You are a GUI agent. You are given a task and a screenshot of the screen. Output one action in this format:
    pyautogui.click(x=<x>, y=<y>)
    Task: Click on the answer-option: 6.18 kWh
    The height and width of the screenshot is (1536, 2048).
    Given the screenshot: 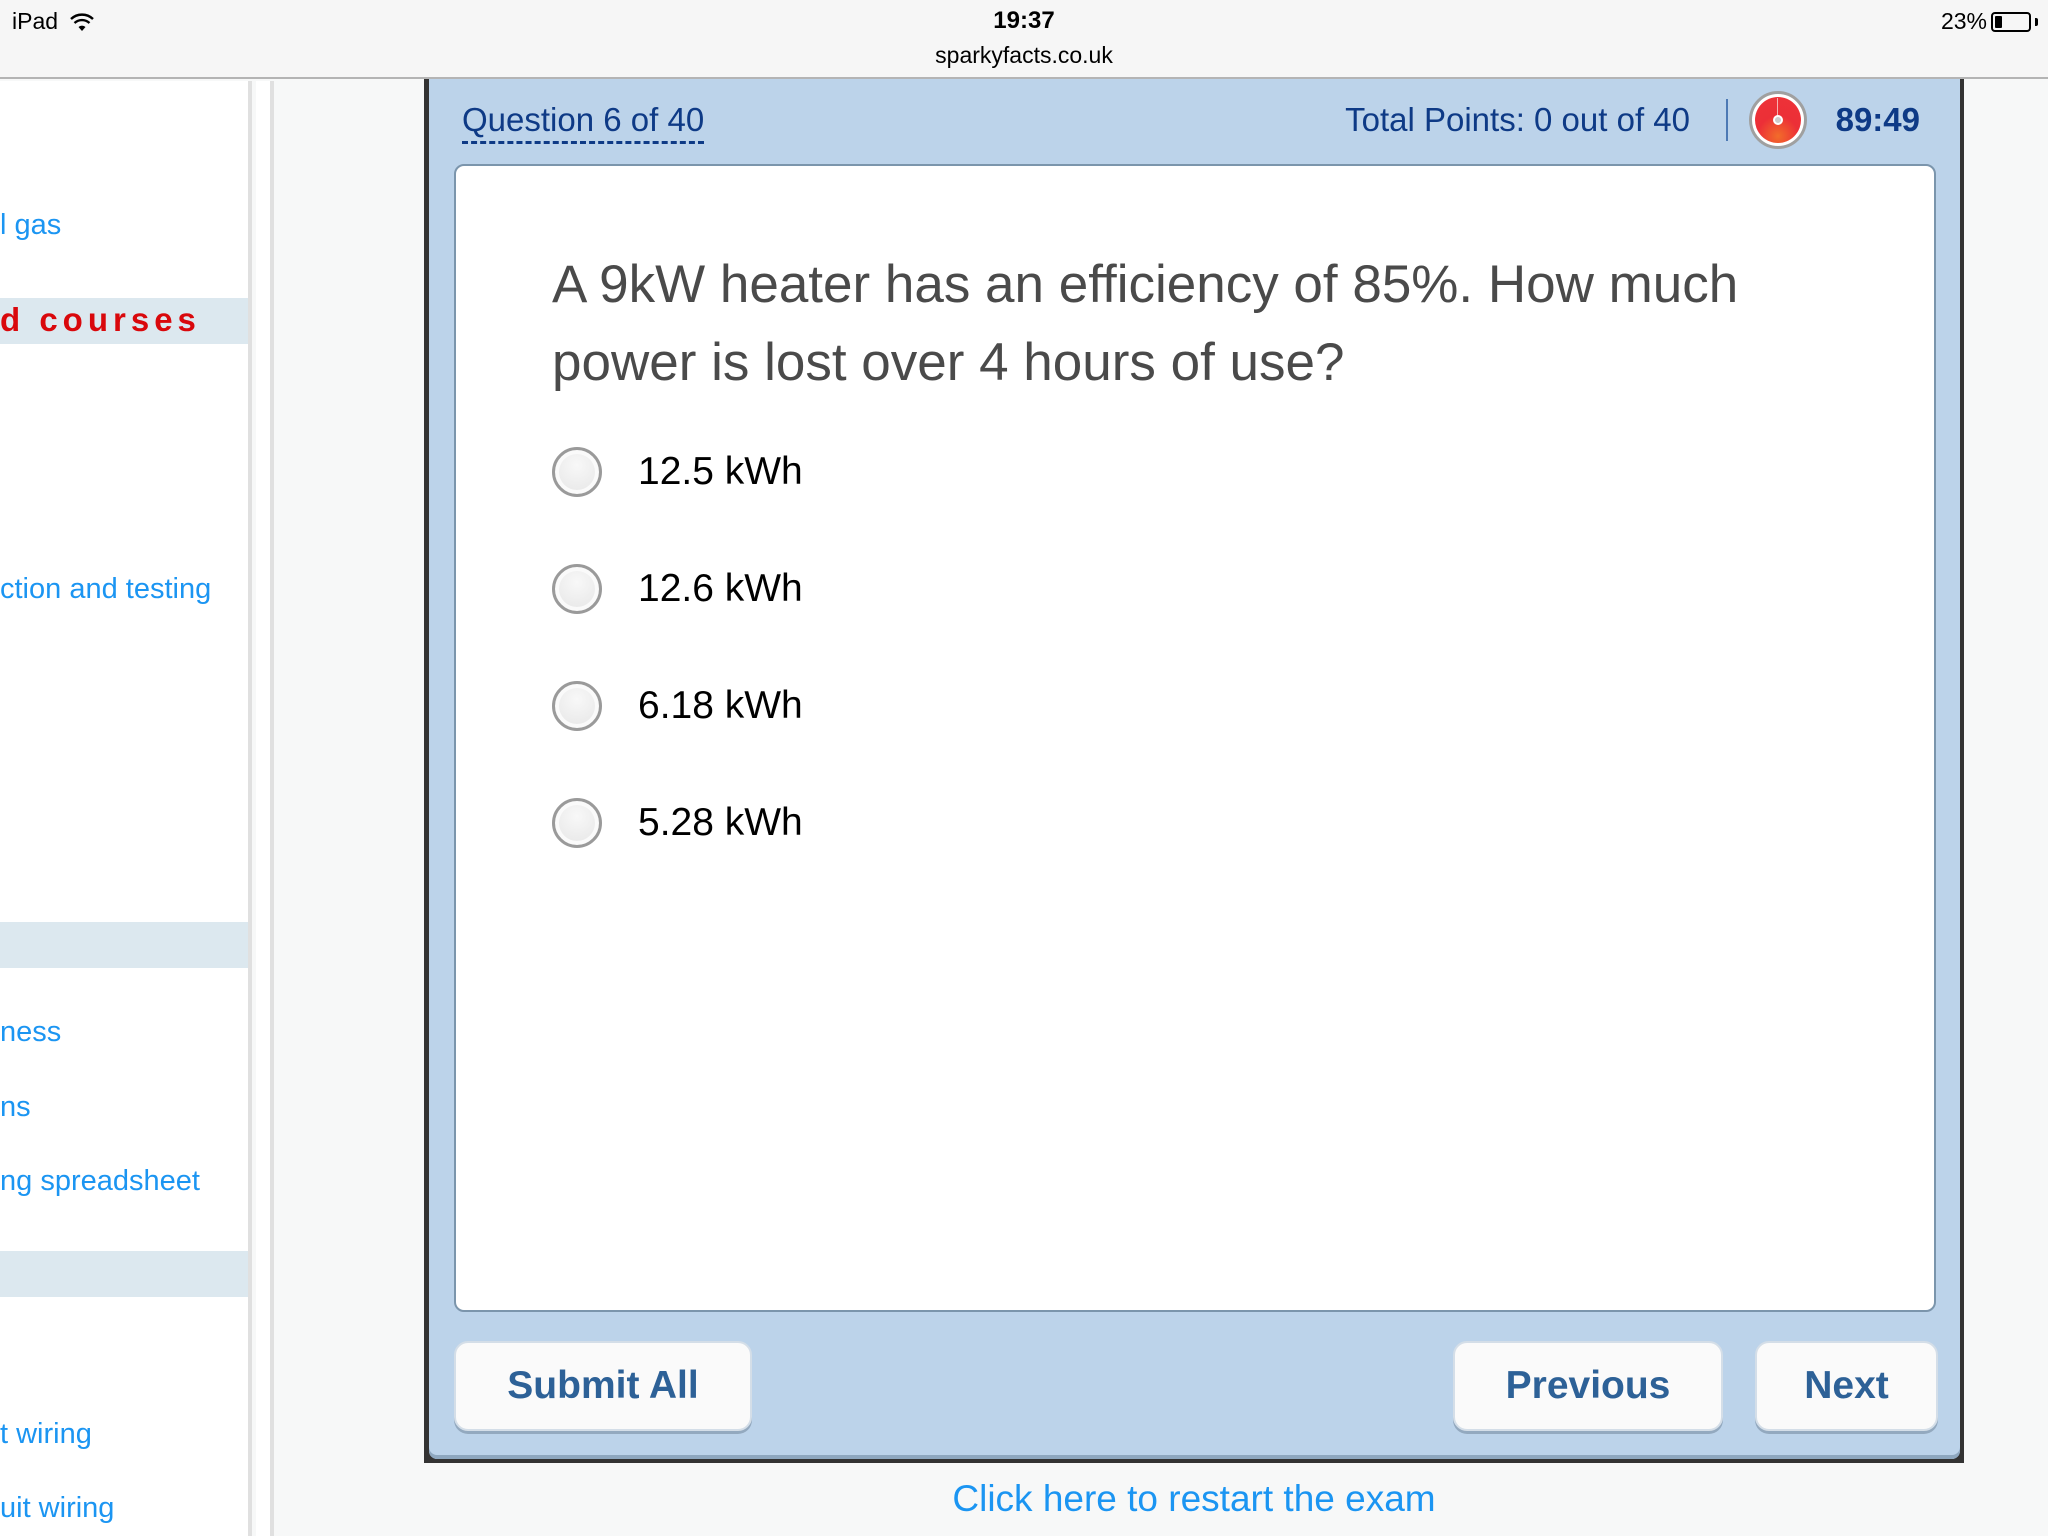 What is the action you would take?
    pyautogui.click(x=677, y=706)
    